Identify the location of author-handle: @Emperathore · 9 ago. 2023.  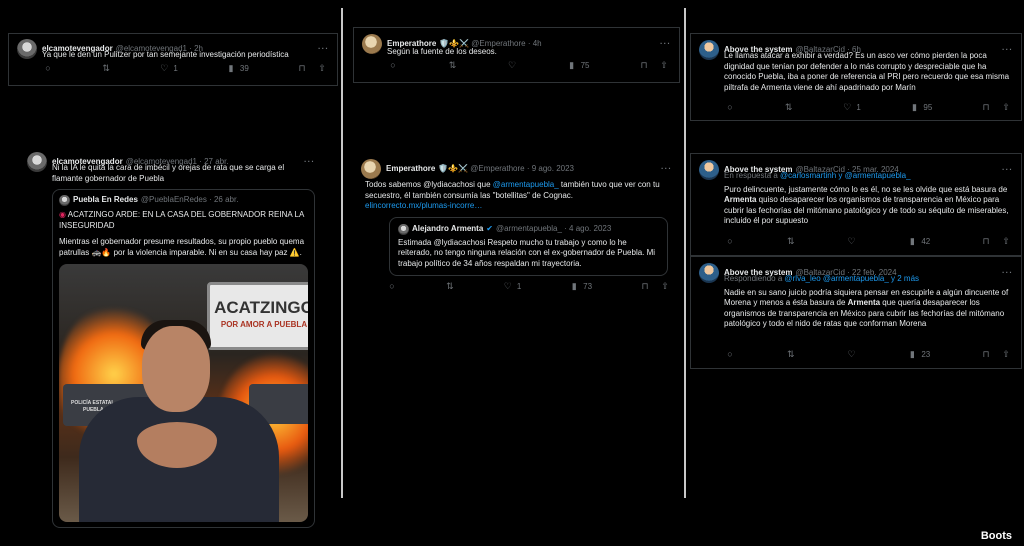
(522, 169).